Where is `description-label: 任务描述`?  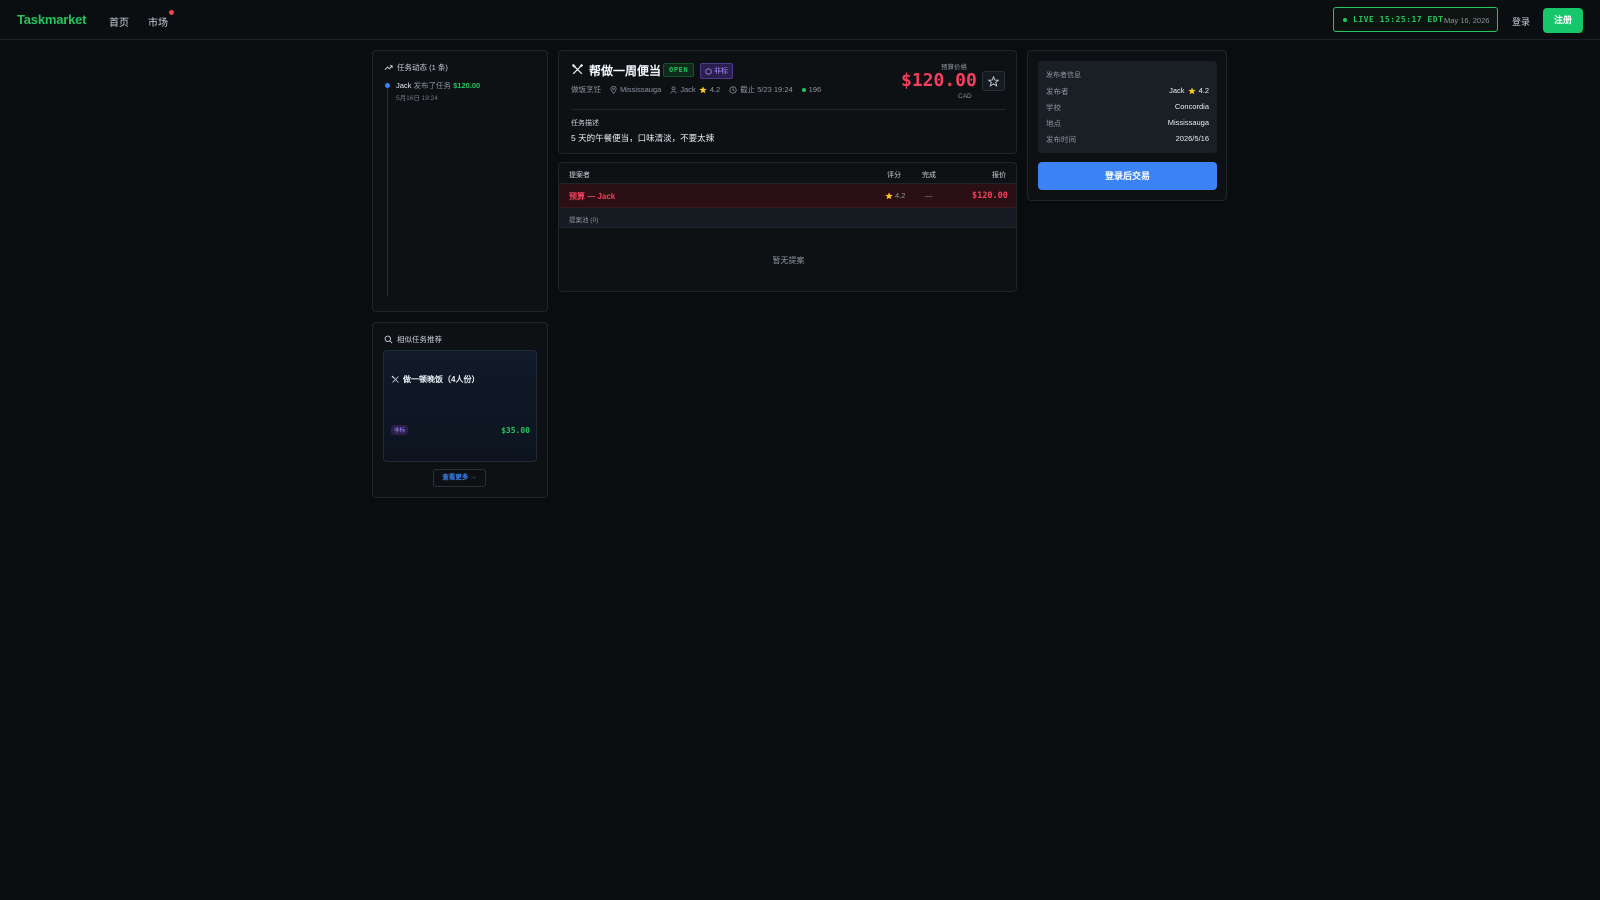 description-label: 任务描述 is located at coordinates (585, 123).